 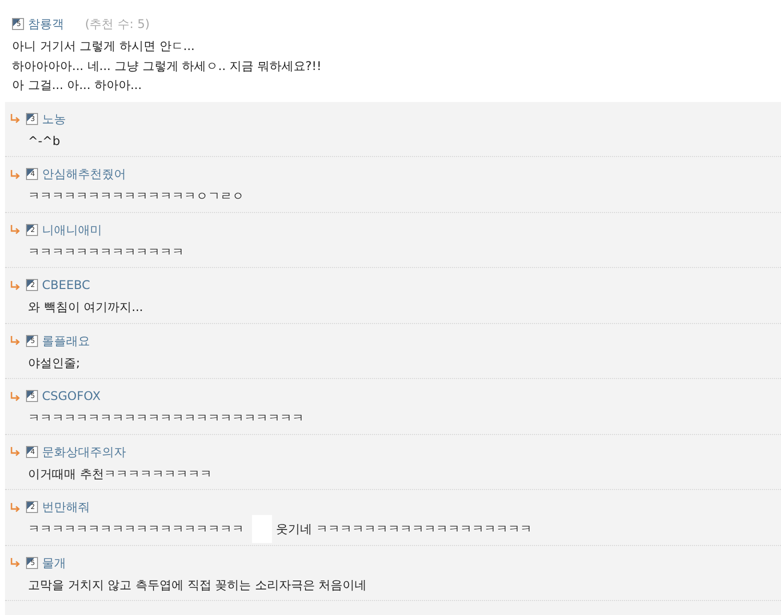 I want to click on reply-text: 이거때매 추천ㅋㅋㅋㅋㅋㅋㅋㅋㅋ, so click(x=120, y=474).